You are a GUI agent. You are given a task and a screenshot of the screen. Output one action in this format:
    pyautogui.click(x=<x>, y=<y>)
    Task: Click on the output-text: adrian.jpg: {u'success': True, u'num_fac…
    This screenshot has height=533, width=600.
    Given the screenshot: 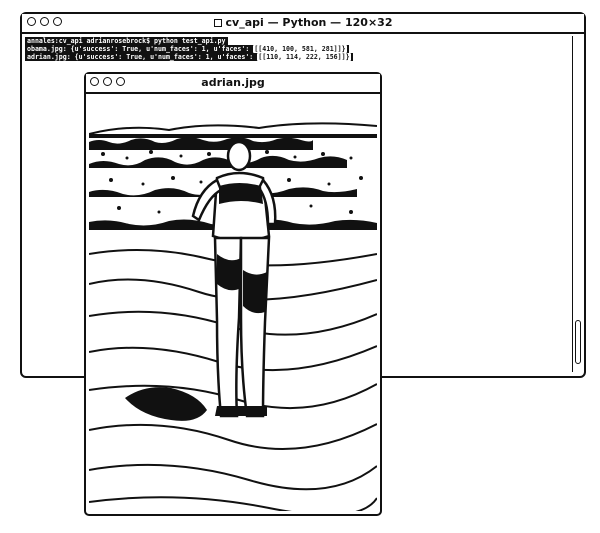 What is the action you would take?
    pyautogui.click(x=142, y=57)
    